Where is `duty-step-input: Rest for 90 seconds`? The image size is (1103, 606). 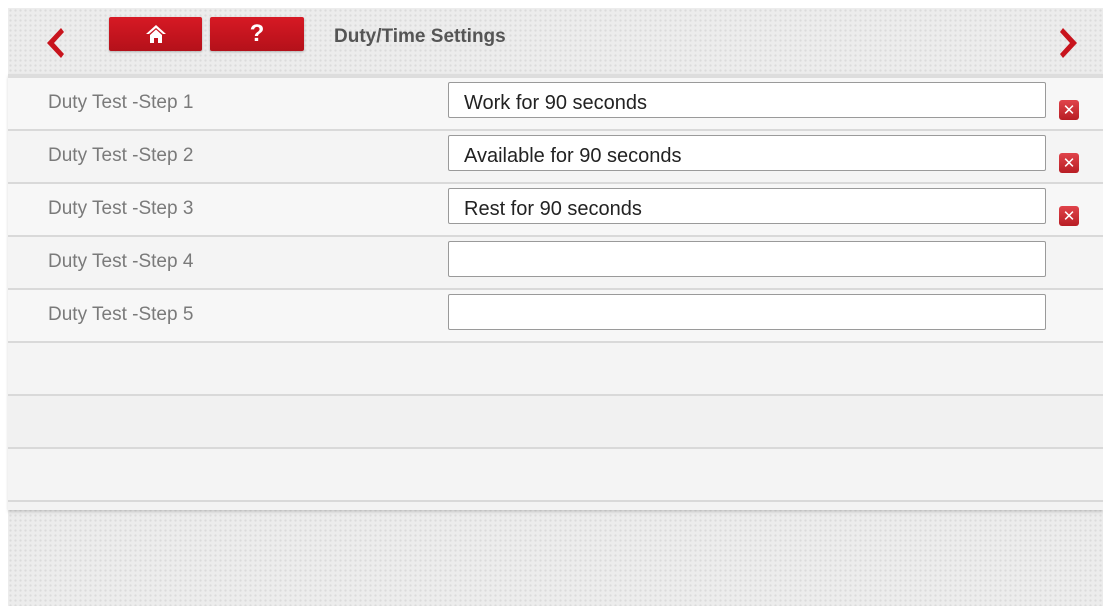 duty-step-input: Rest for 90 seconds is located at coordinates (747, 206).